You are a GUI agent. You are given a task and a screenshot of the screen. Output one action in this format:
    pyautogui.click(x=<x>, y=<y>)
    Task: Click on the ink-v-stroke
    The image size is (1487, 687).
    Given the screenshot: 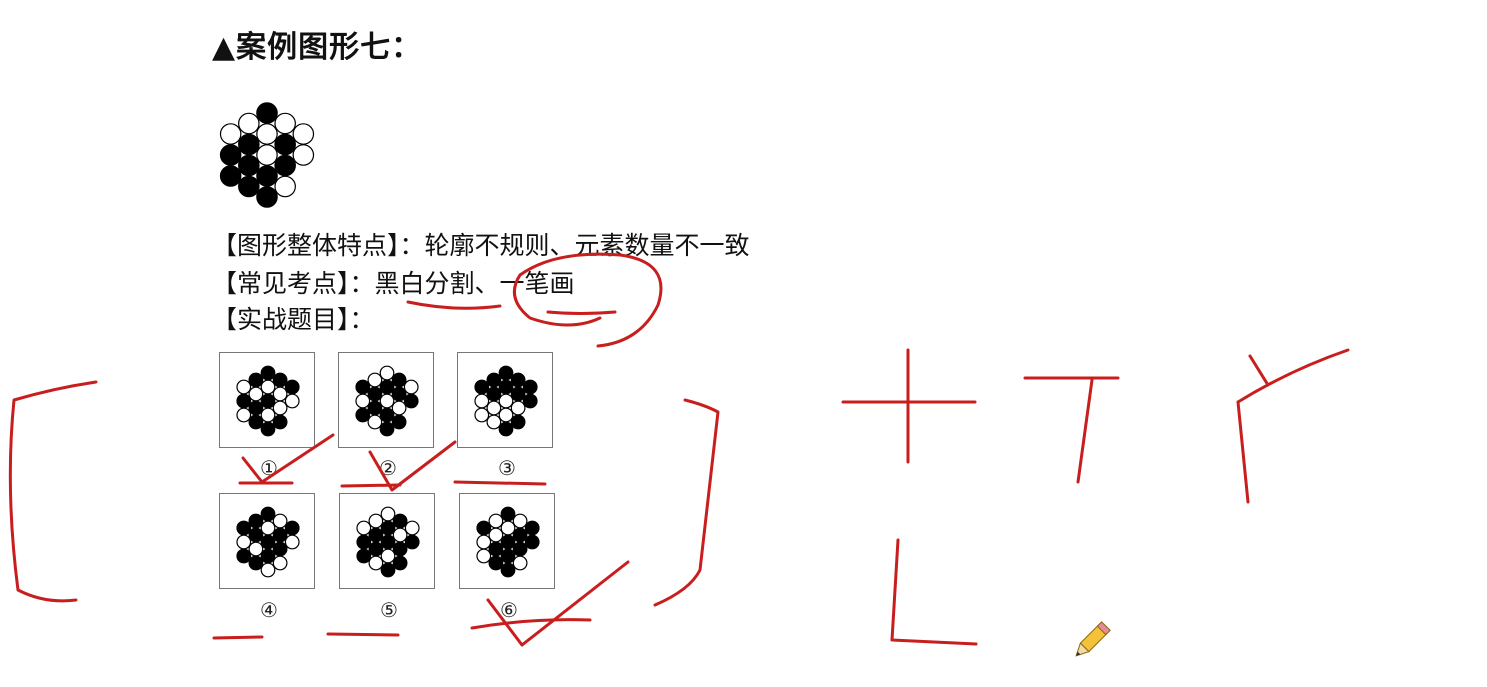 What is the action you would take?
    pyautogui.click(x=1293, y=426)
    